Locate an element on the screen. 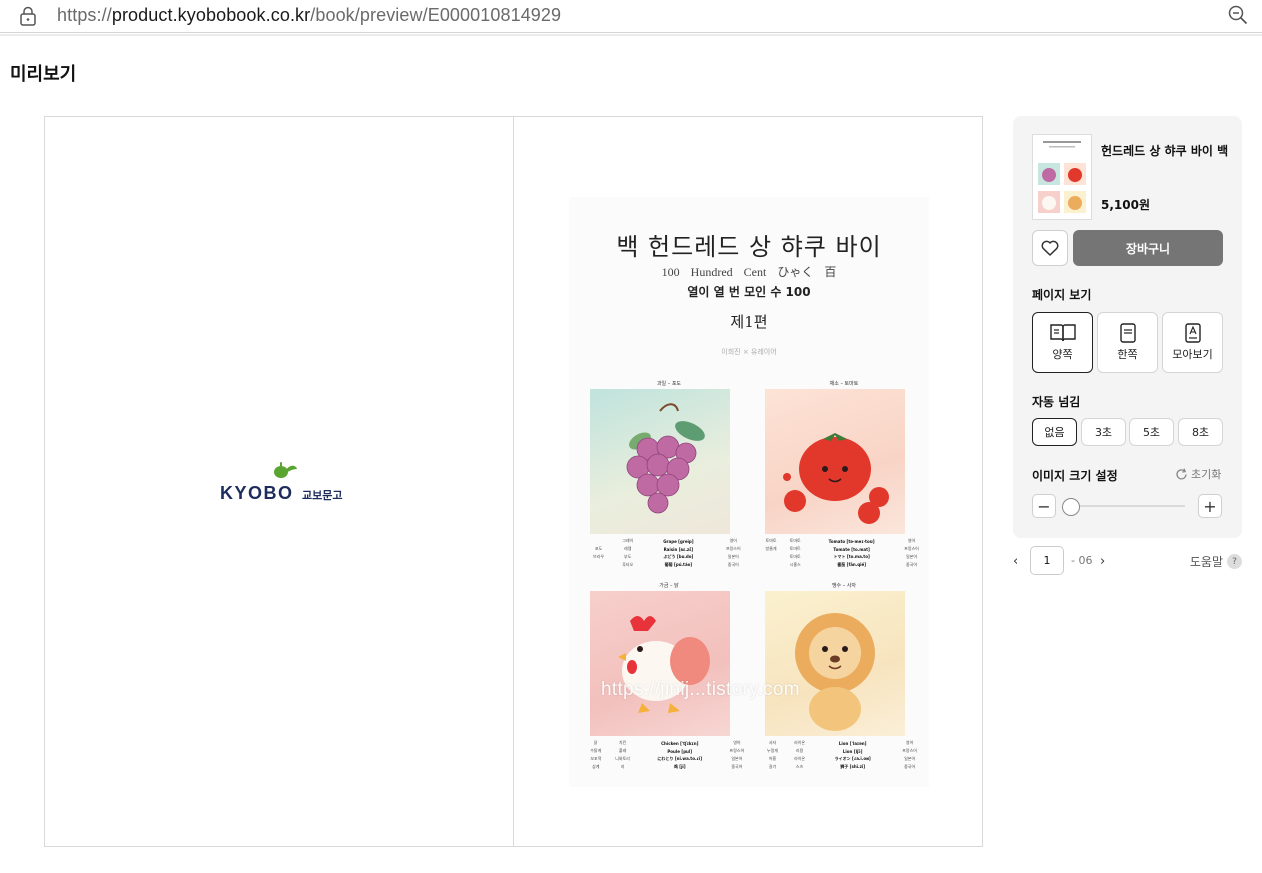 This screenshot has width=1262, height=873. book-thumbnail is located at coordinates (1062, 177).